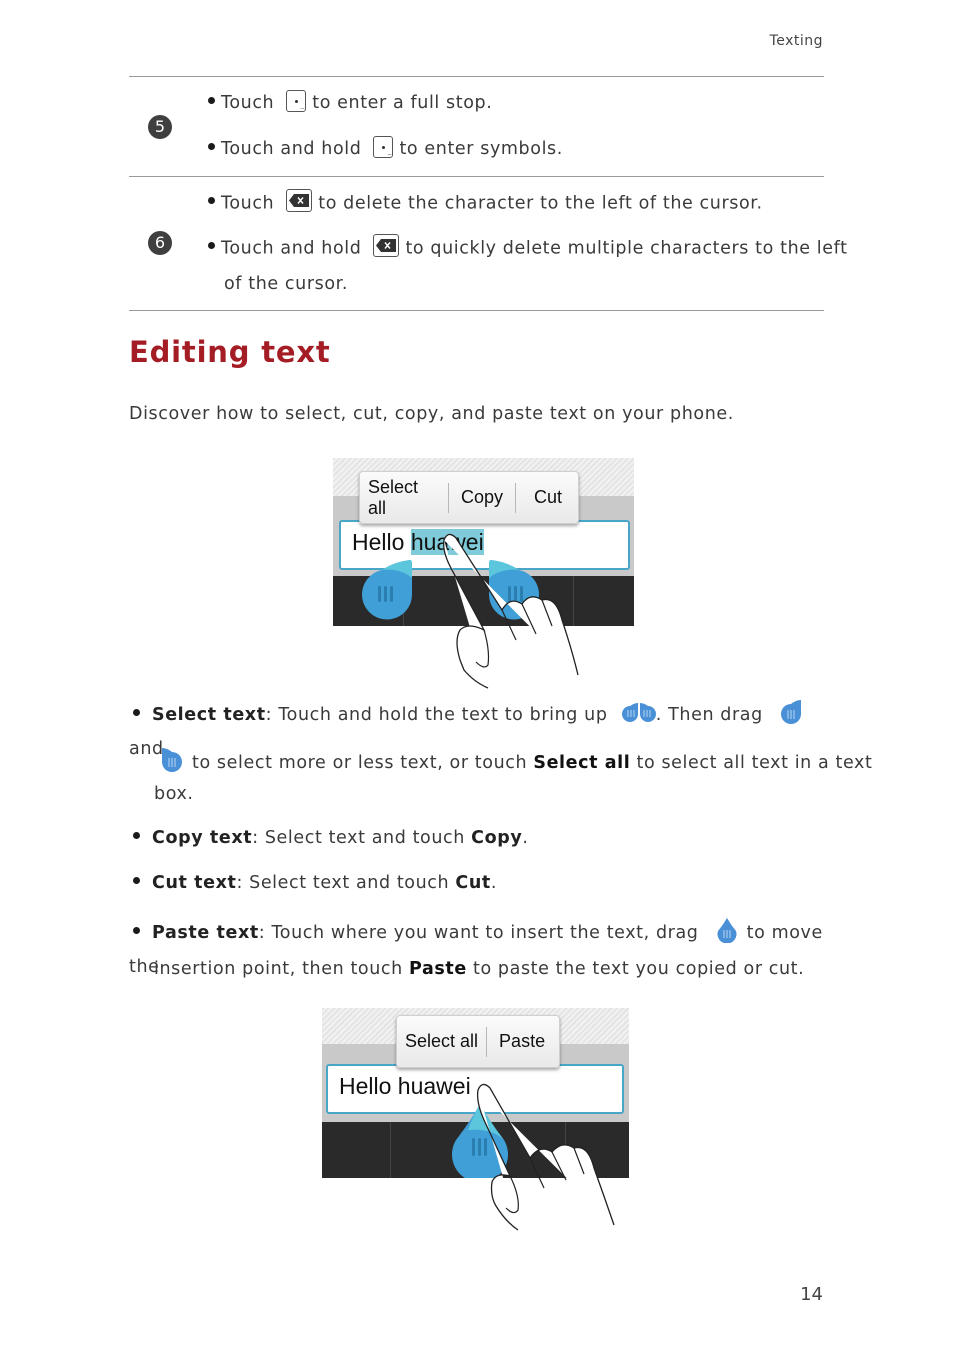 The image size is (954, 1352). I want to click on end-handle-icon, so click(172, 760).